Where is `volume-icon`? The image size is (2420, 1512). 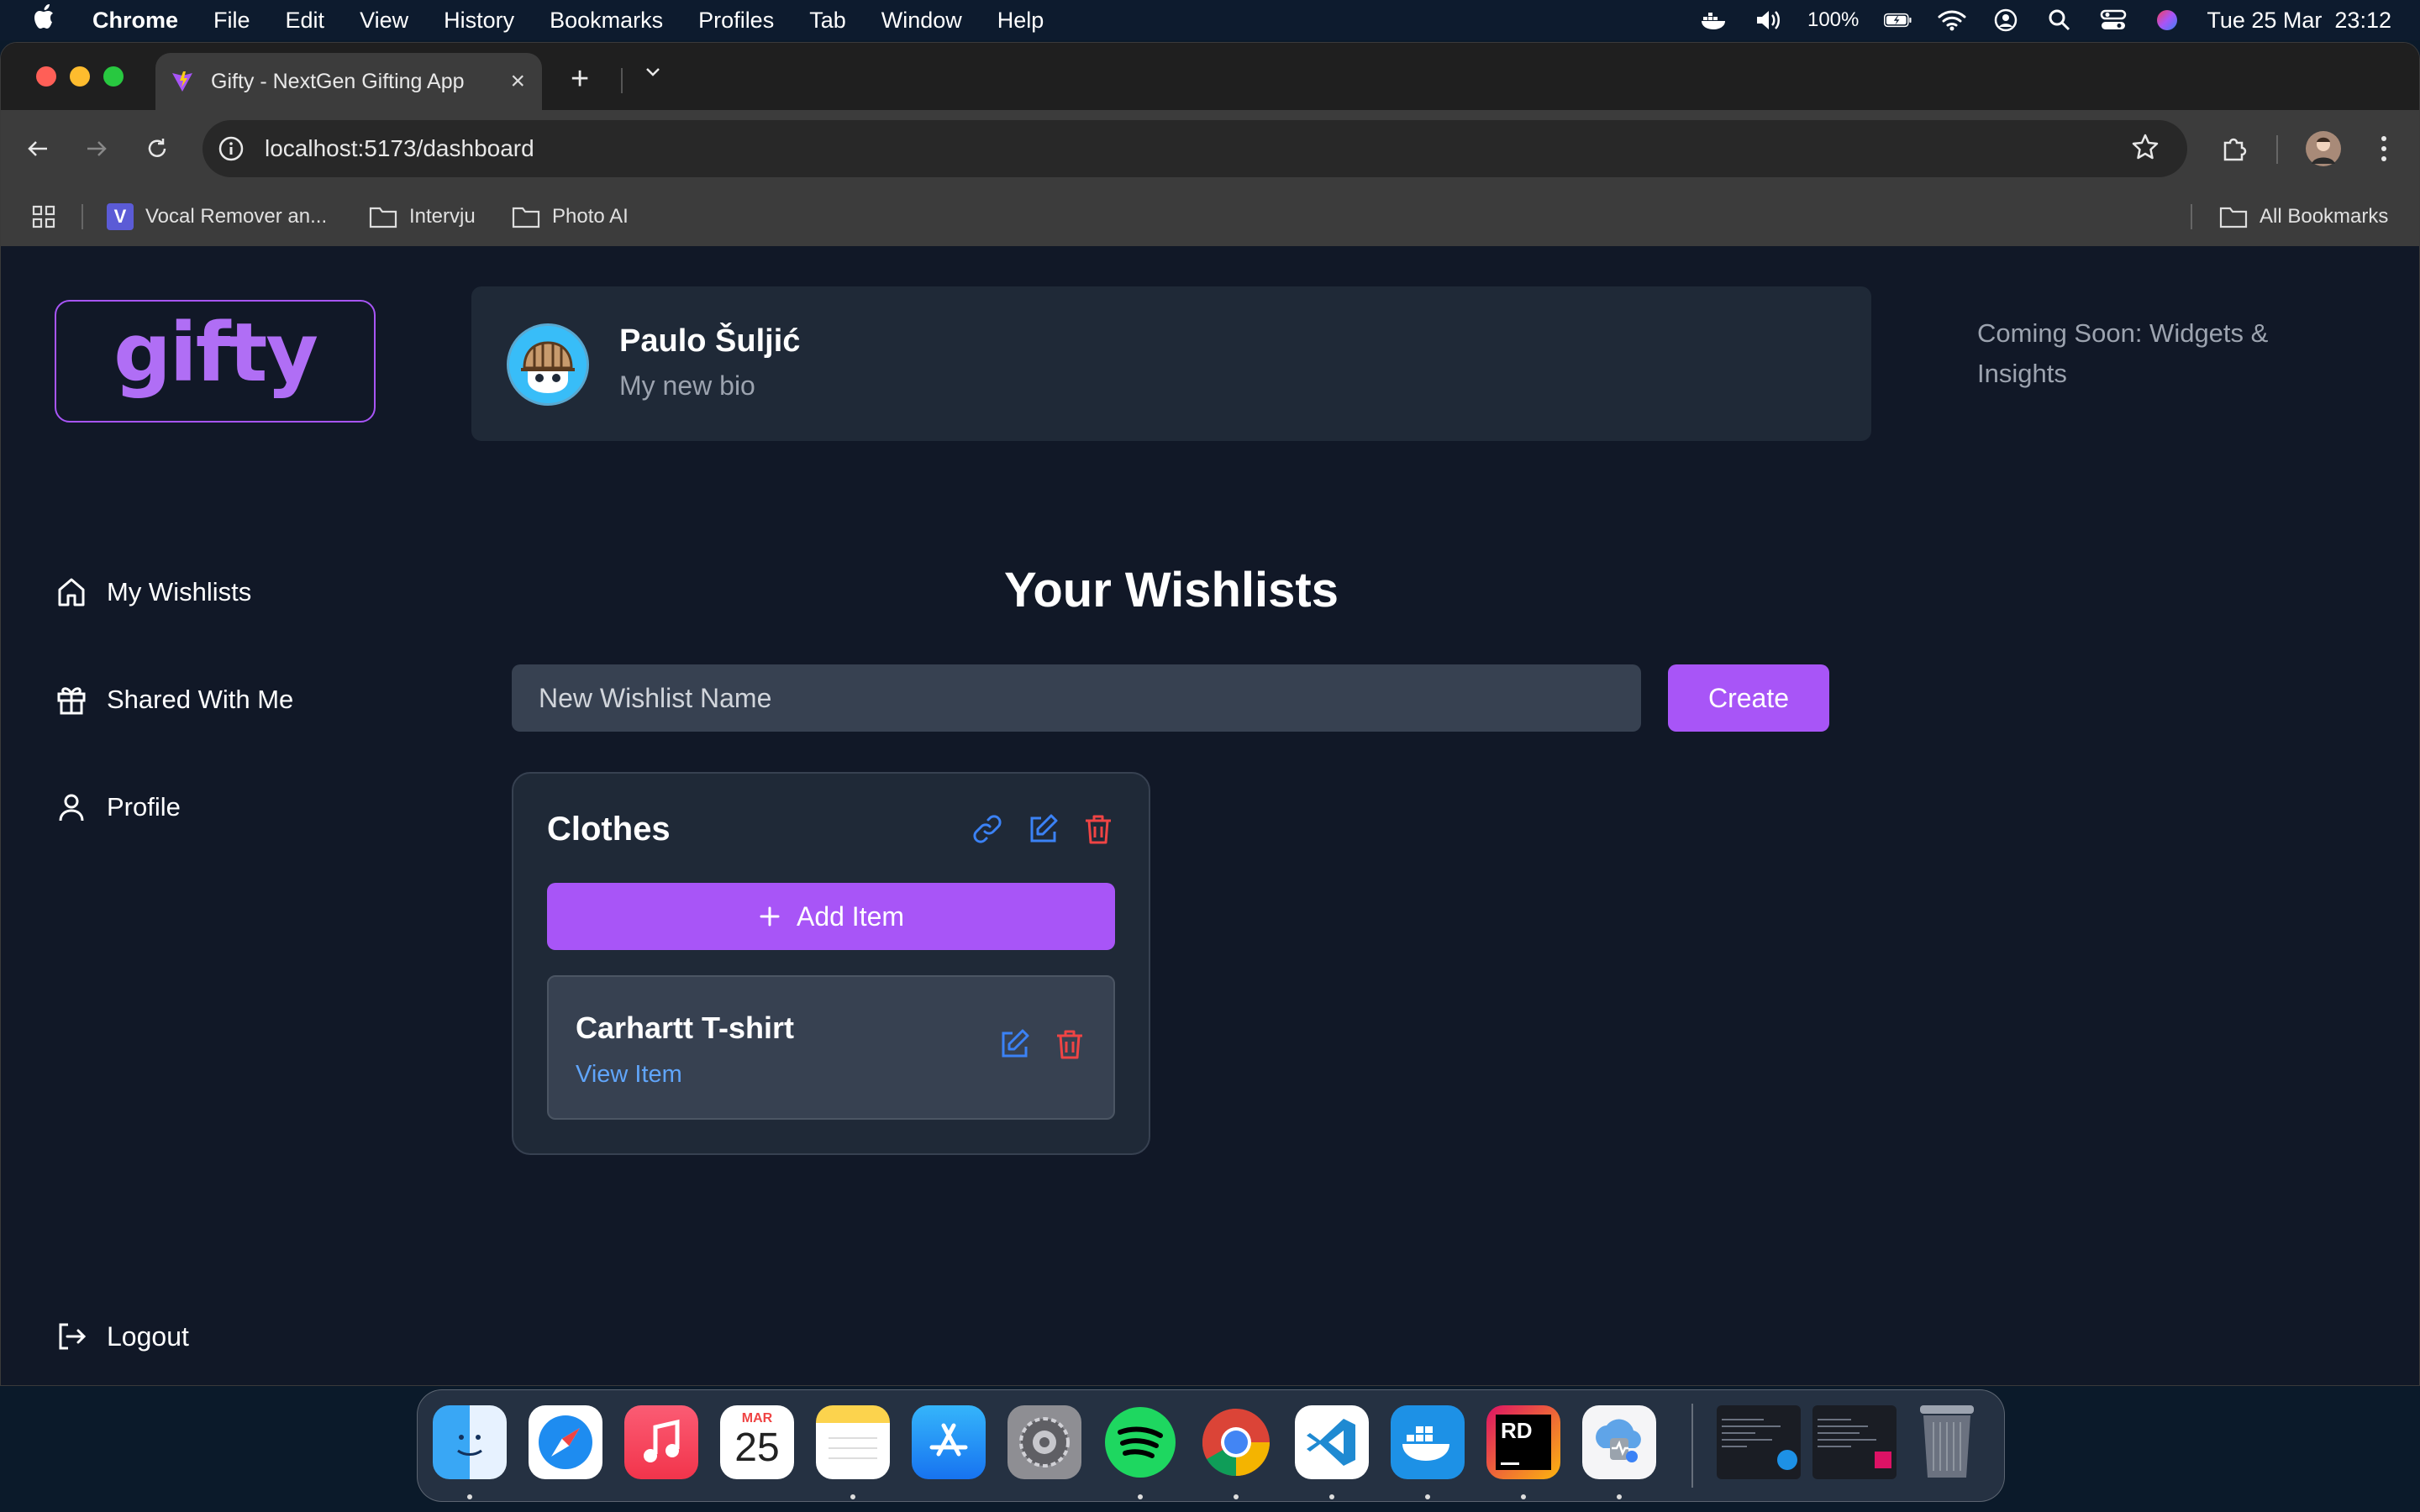
volume-icon is located at coordinates (1768, 20).